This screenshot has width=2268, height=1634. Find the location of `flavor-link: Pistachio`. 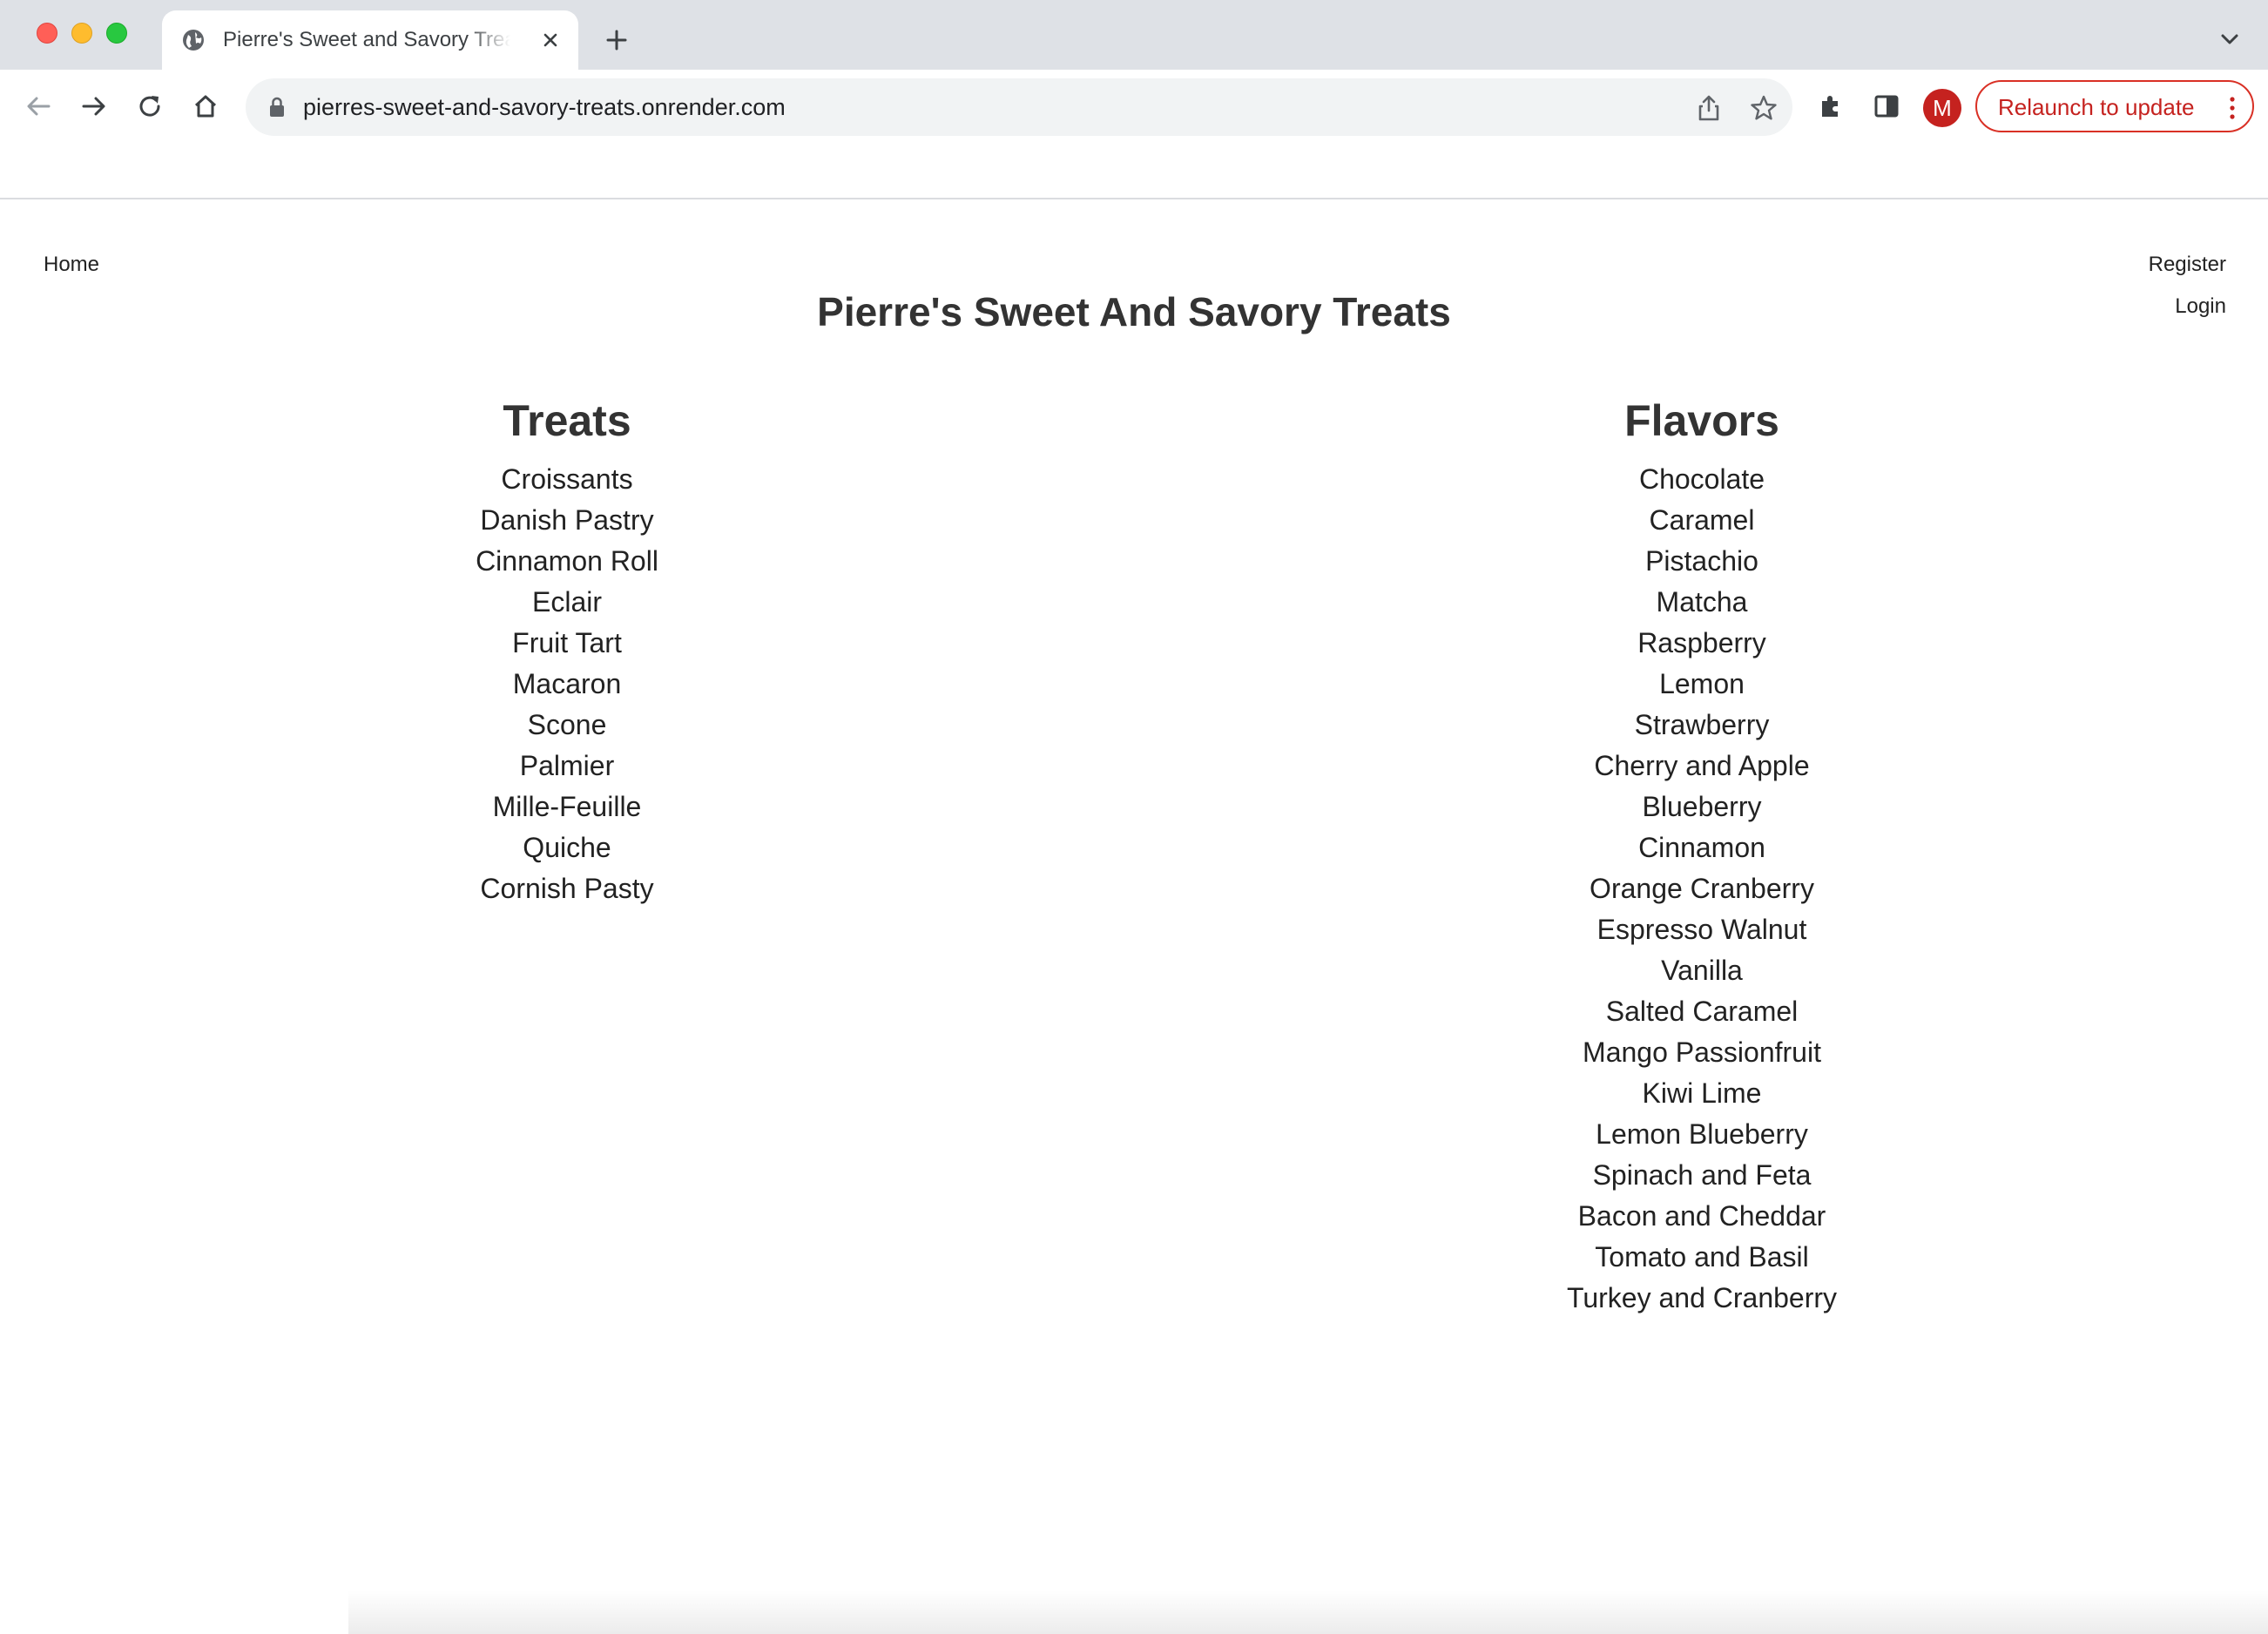

flavor-link: Pistachio is located at coordinates (1701, 561).